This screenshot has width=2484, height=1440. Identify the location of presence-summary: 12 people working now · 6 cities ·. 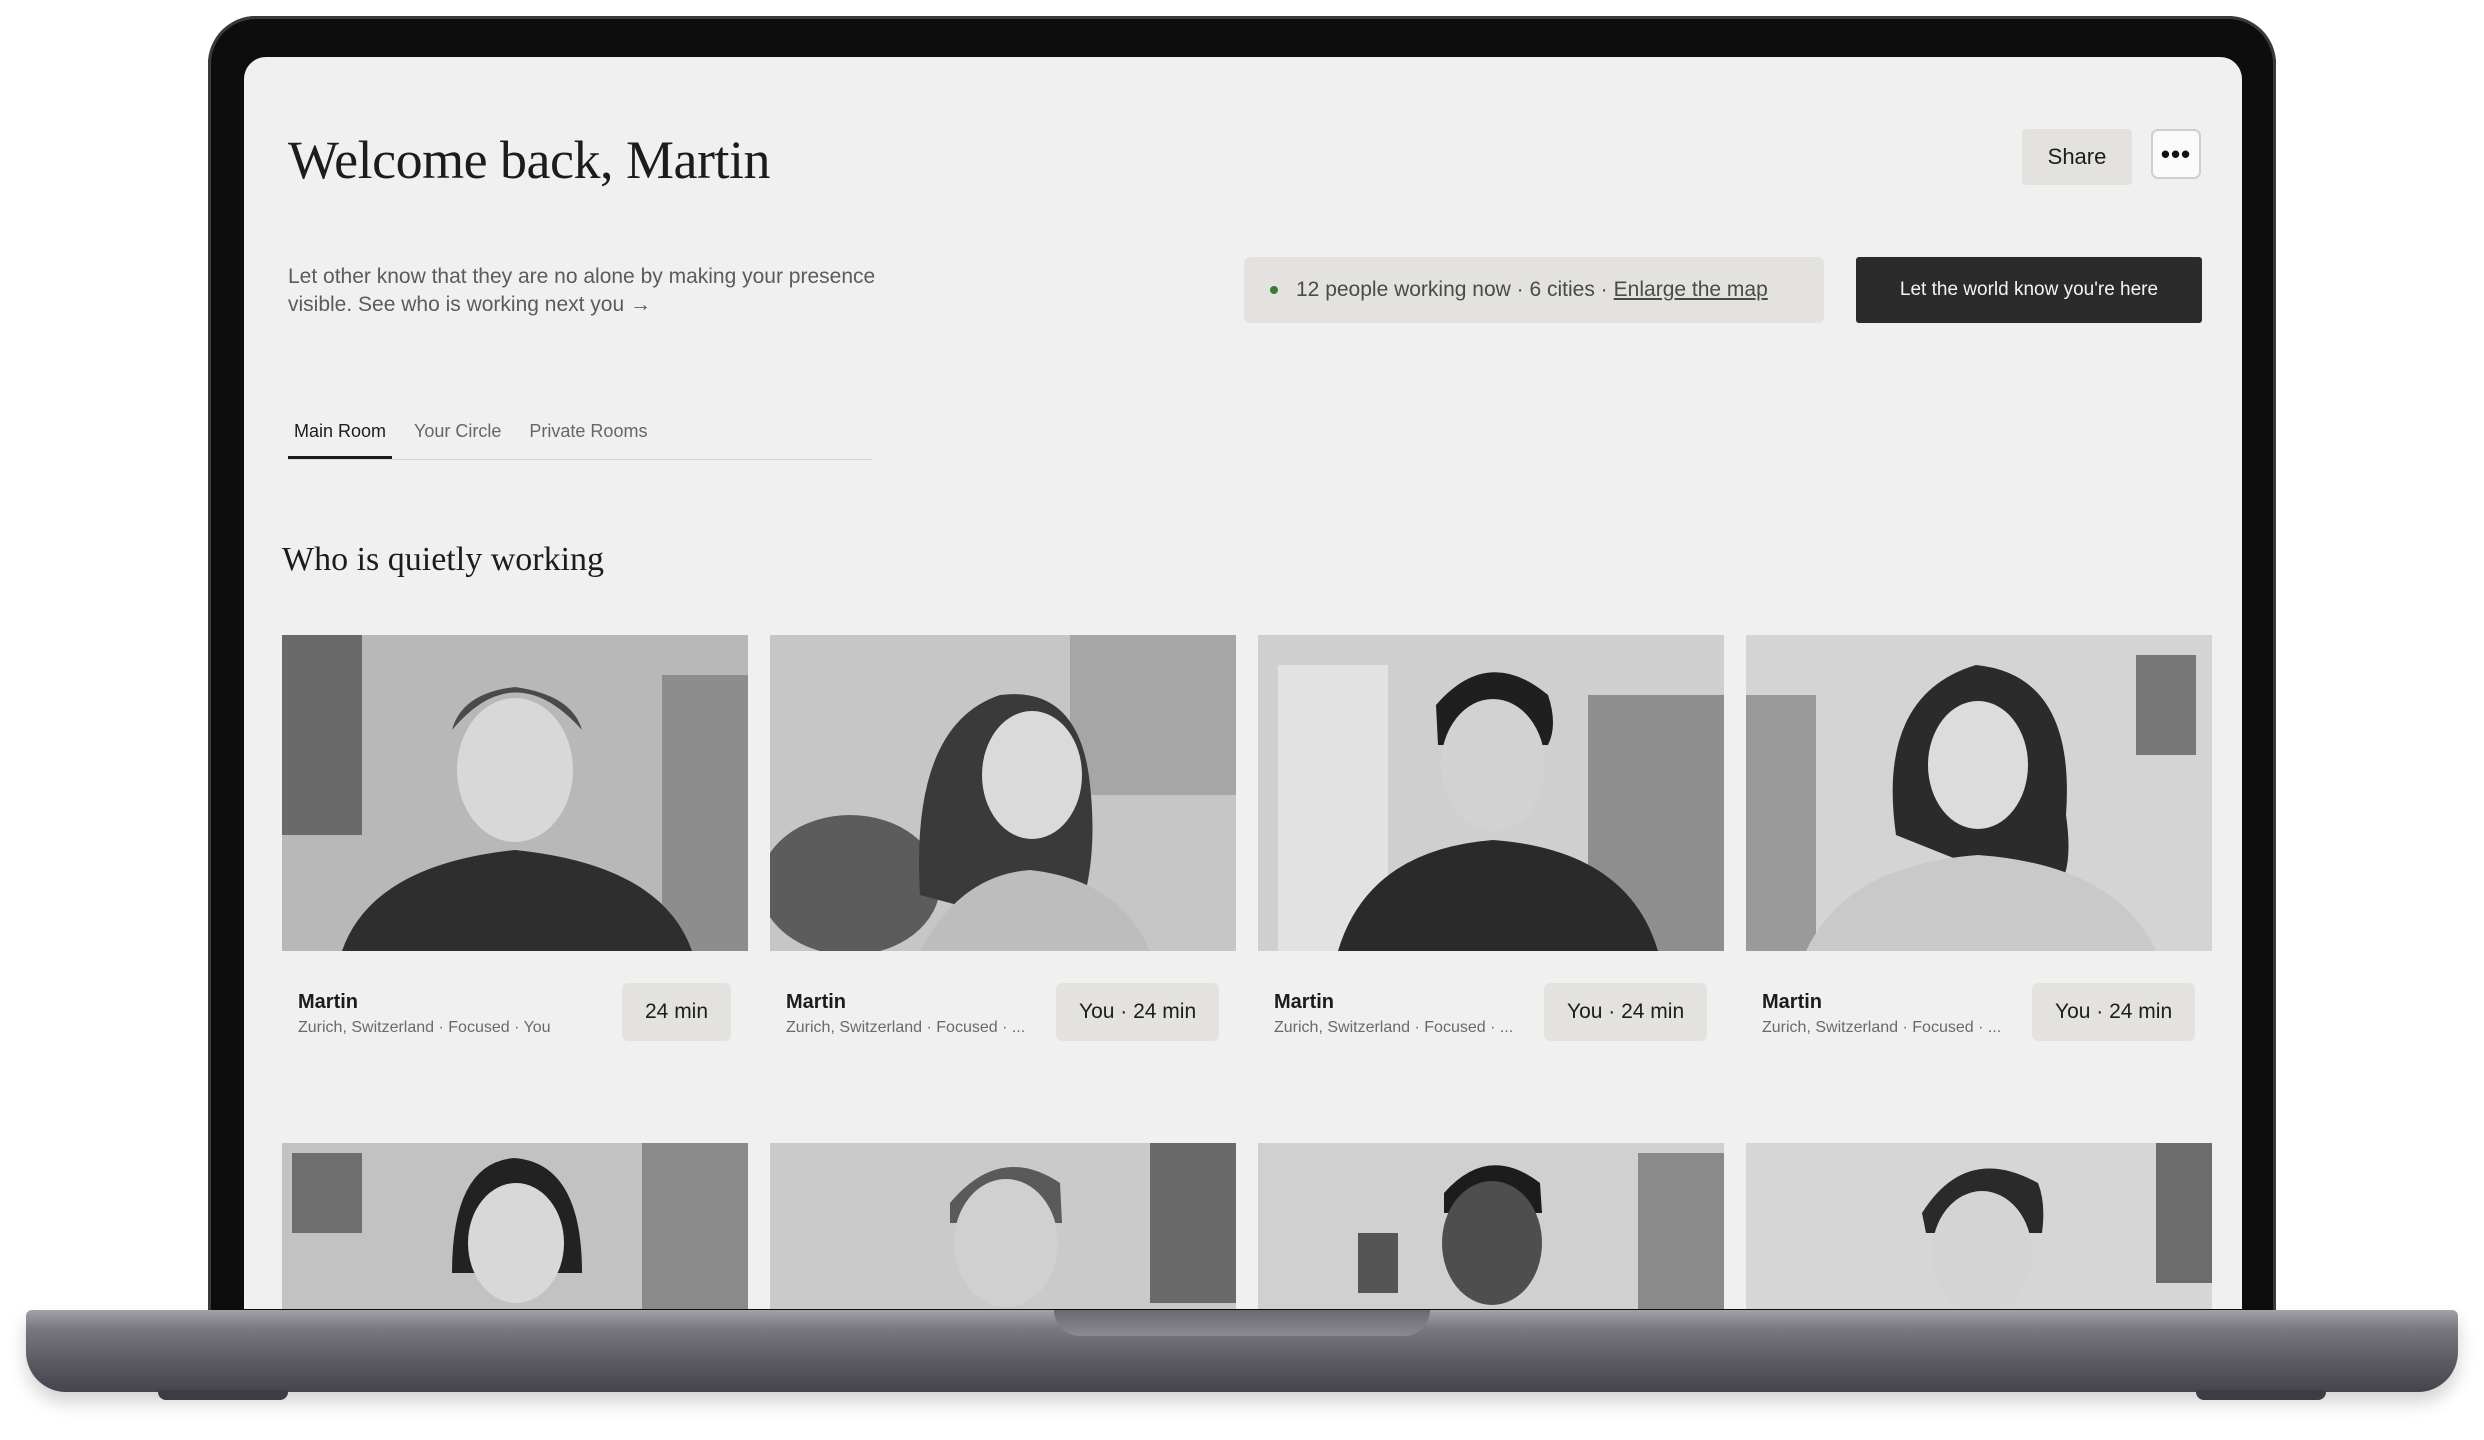
(1452, 289).